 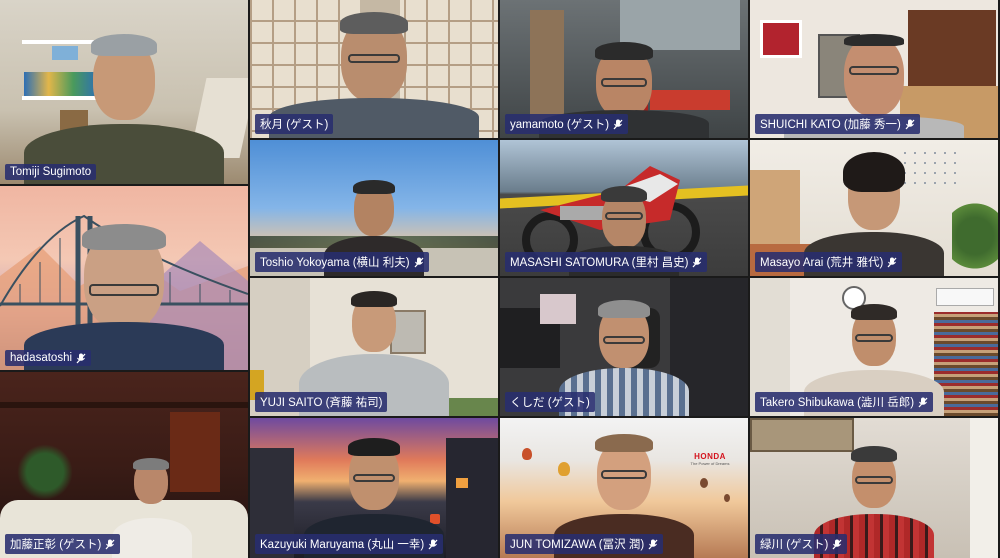 What do you see at coordinates (335, 263) in the screenshot?
I see `participant-name: Toshio Yokoyama (横山 利夫)` at bounding box center [335, 263].